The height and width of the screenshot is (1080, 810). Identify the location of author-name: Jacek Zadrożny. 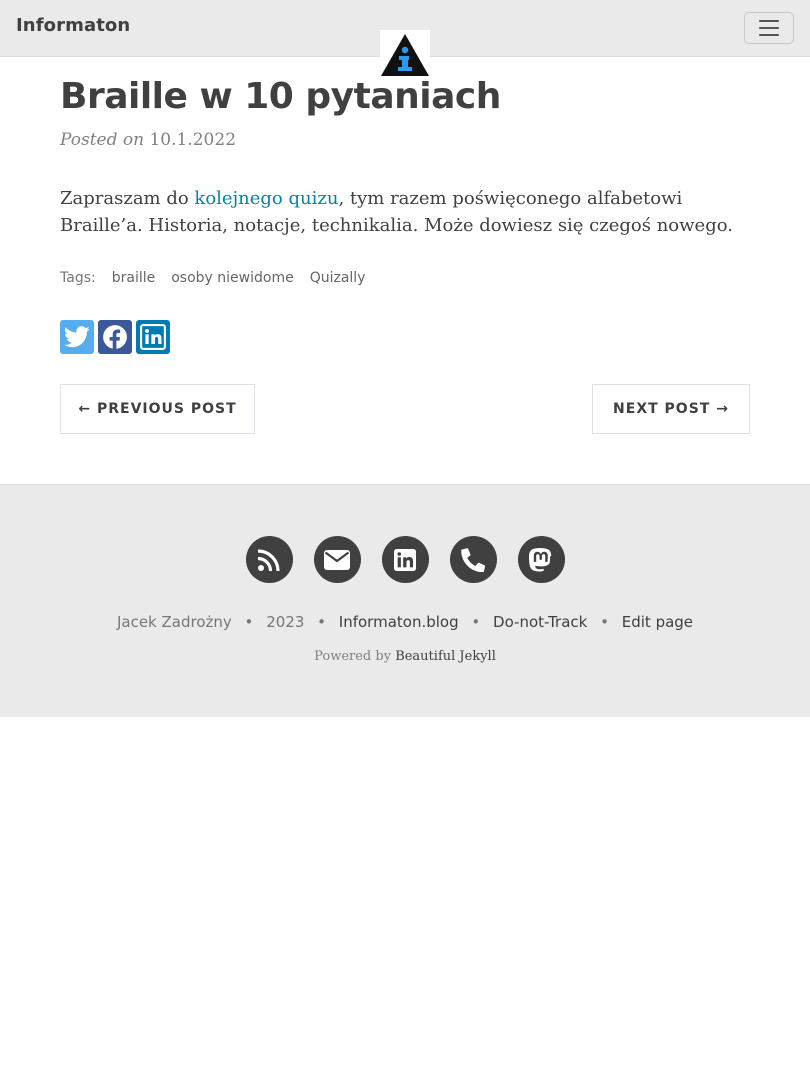
(174, 622).